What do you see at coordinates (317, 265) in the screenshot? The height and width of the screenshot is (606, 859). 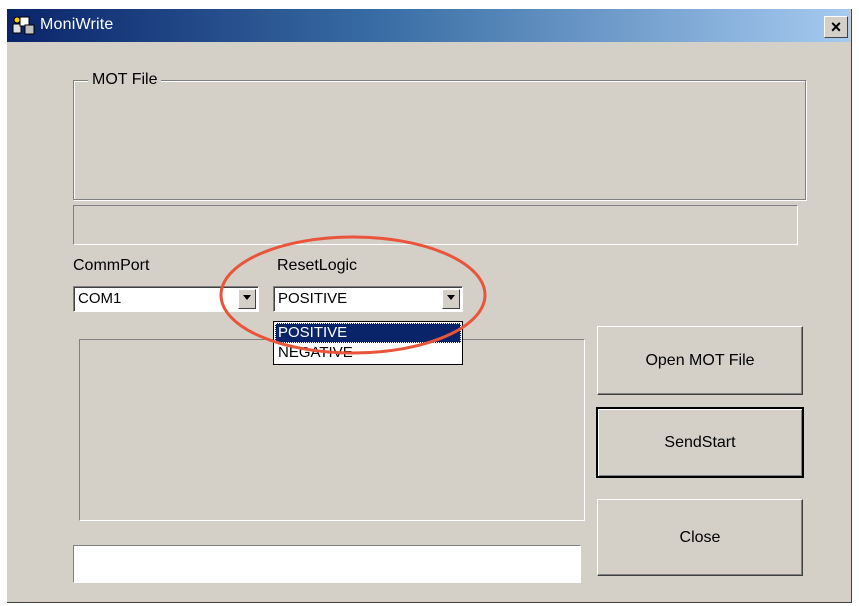 I see `resetlogic-label: ResetLogic` at bounding box center [317, 265].